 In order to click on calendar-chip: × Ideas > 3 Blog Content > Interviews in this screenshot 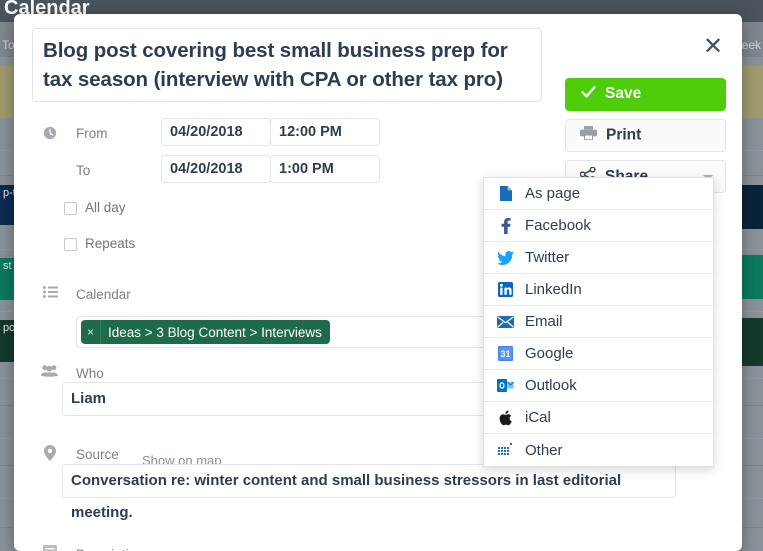, I will do `click(205, 332)`.